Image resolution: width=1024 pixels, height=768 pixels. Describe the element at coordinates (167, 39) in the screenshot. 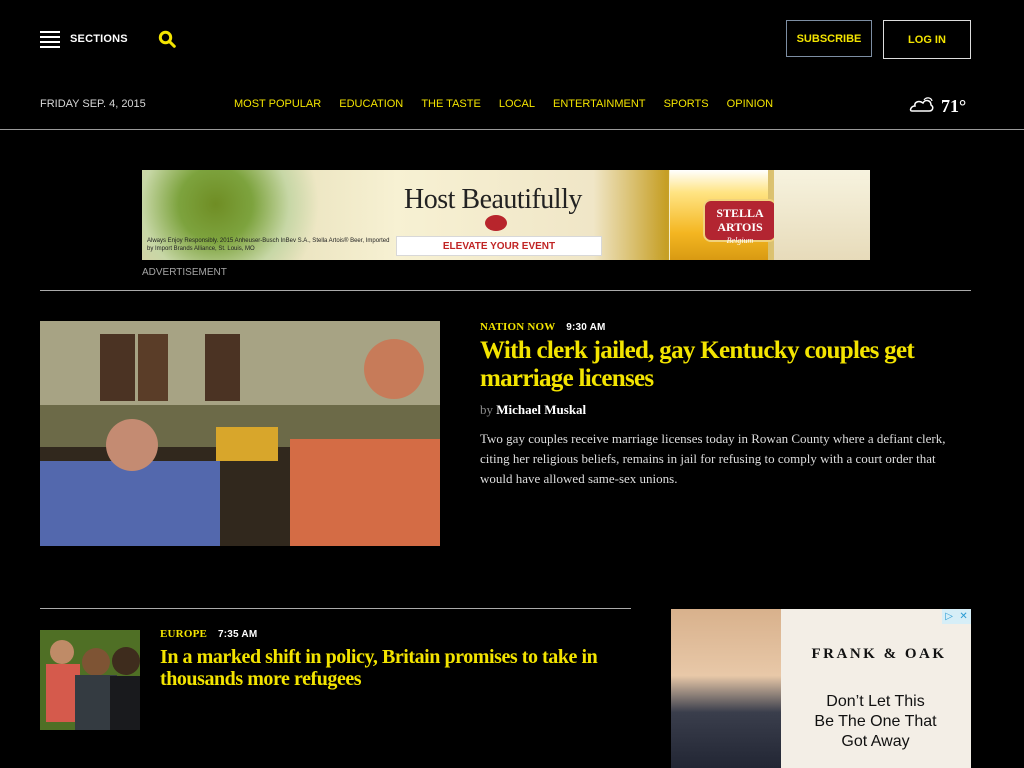

I see `search-icon` at that location.